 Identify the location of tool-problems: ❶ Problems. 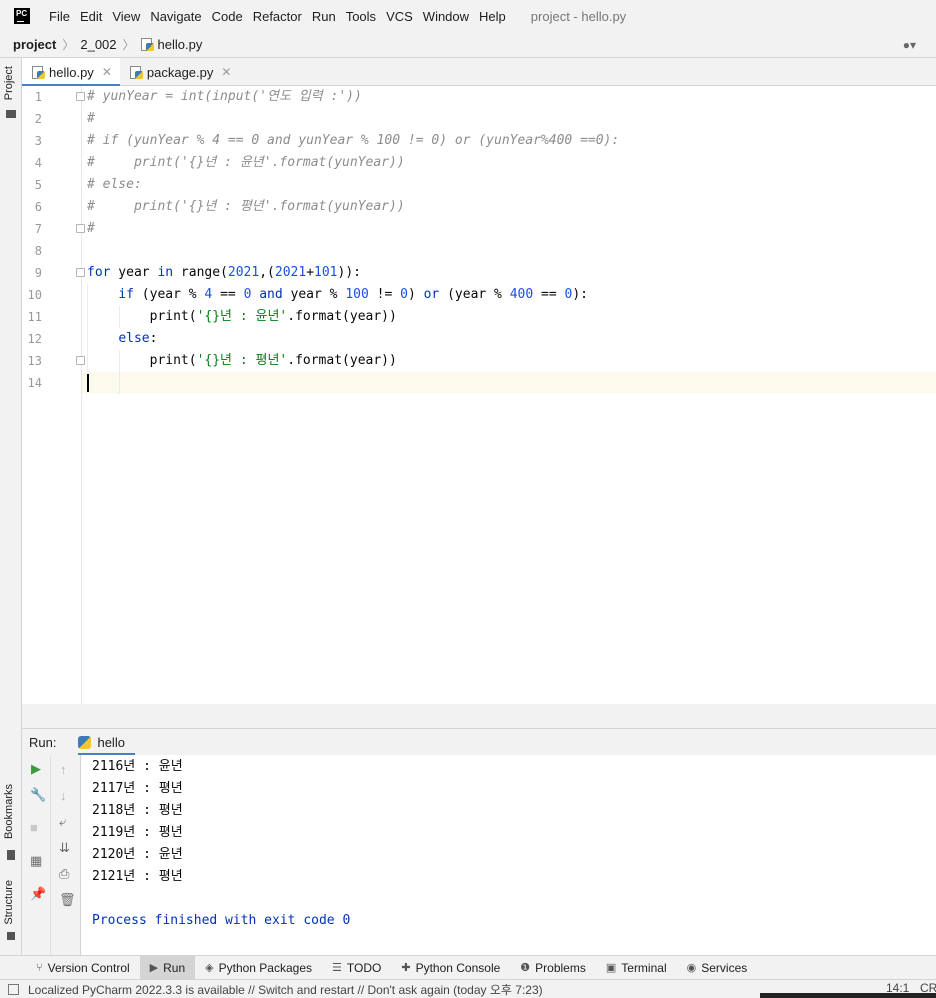
(553, 968).